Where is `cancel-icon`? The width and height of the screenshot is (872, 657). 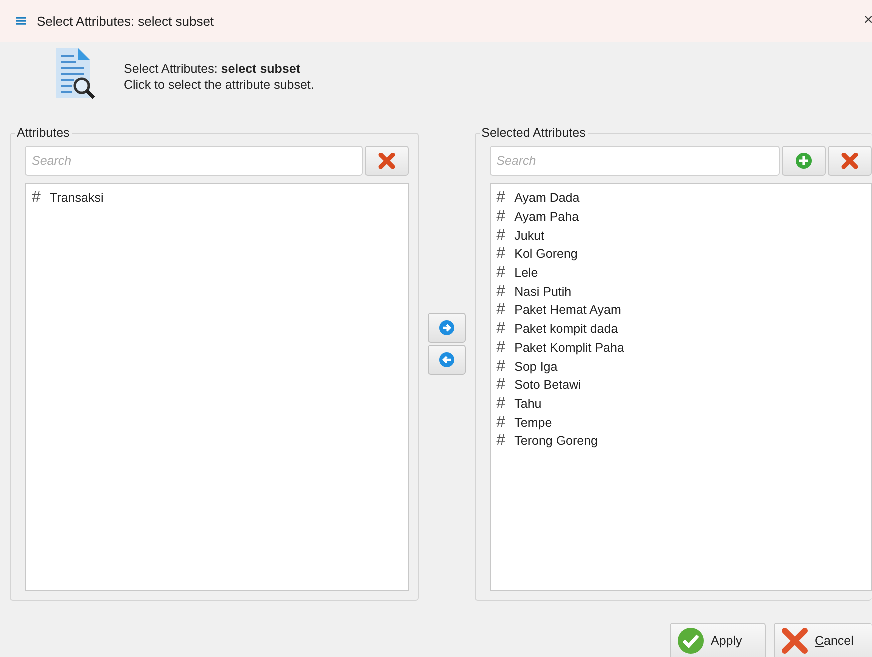
cancel-icon is located at coordinates (795, 641).